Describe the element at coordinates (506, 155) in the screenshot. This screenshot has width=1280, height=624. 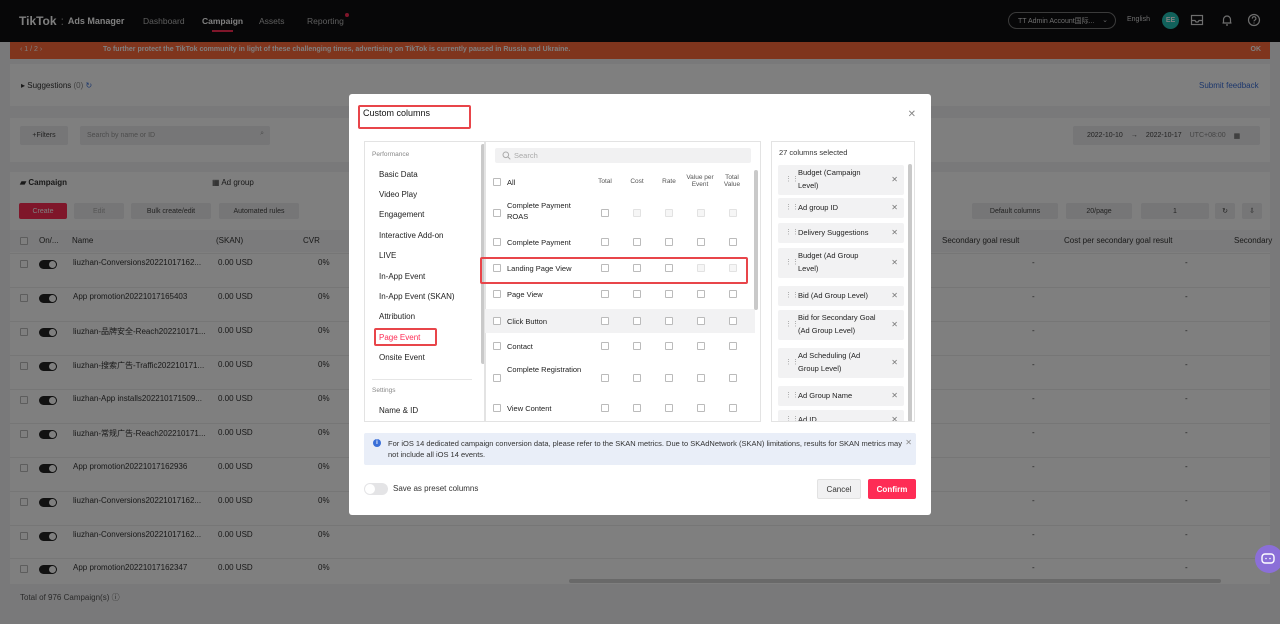
I see `search-icon` at that location.